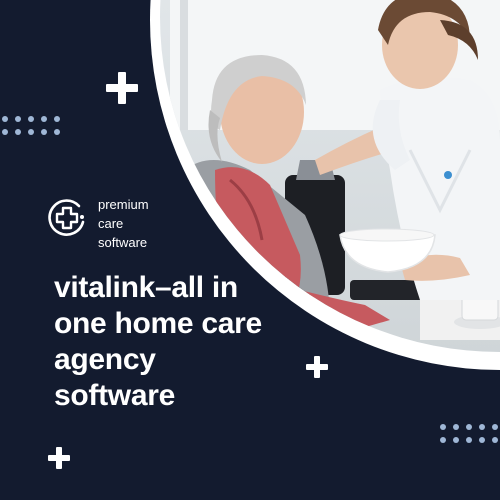  I want to click on headline-line: vitalink–all in, so click(146, 287).